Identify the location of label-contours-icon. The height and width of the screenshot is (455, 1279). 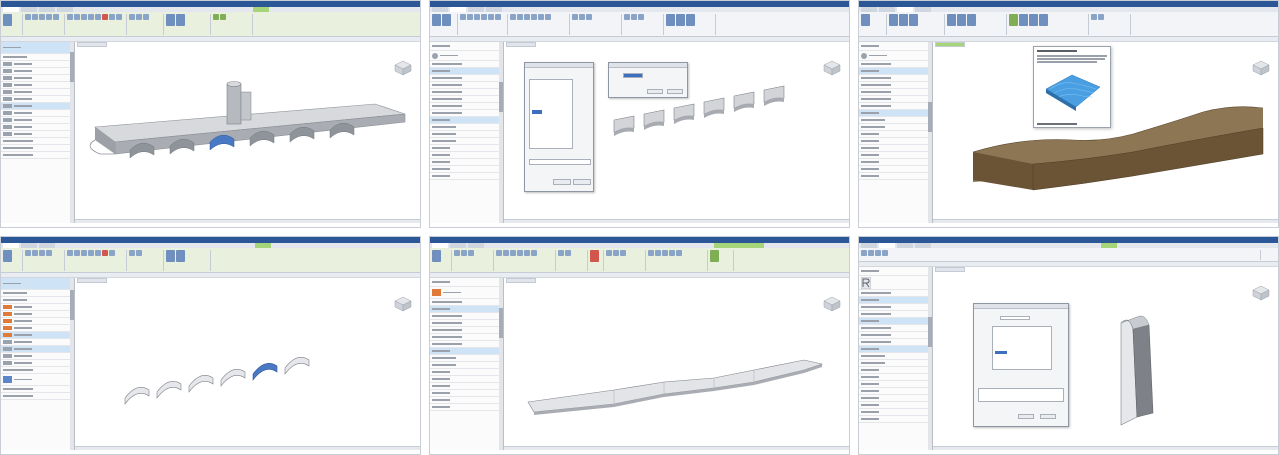
(1043, 20).